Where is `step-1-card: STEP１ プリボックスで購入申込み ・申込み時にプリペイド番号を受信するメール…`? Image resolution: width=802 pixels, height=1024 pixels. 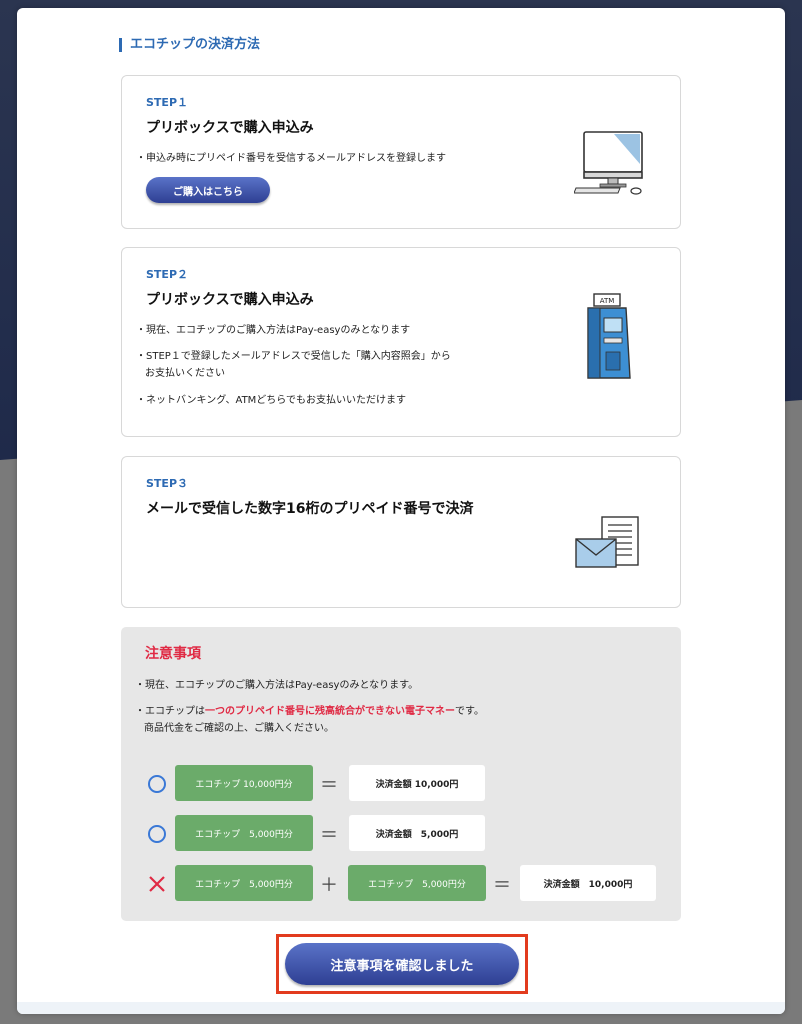 step-1-card: STEP１ プリボックスで購入申込み ・申込み時にプリペイド番号を受信するメール… is located at coordinates (401, 152).